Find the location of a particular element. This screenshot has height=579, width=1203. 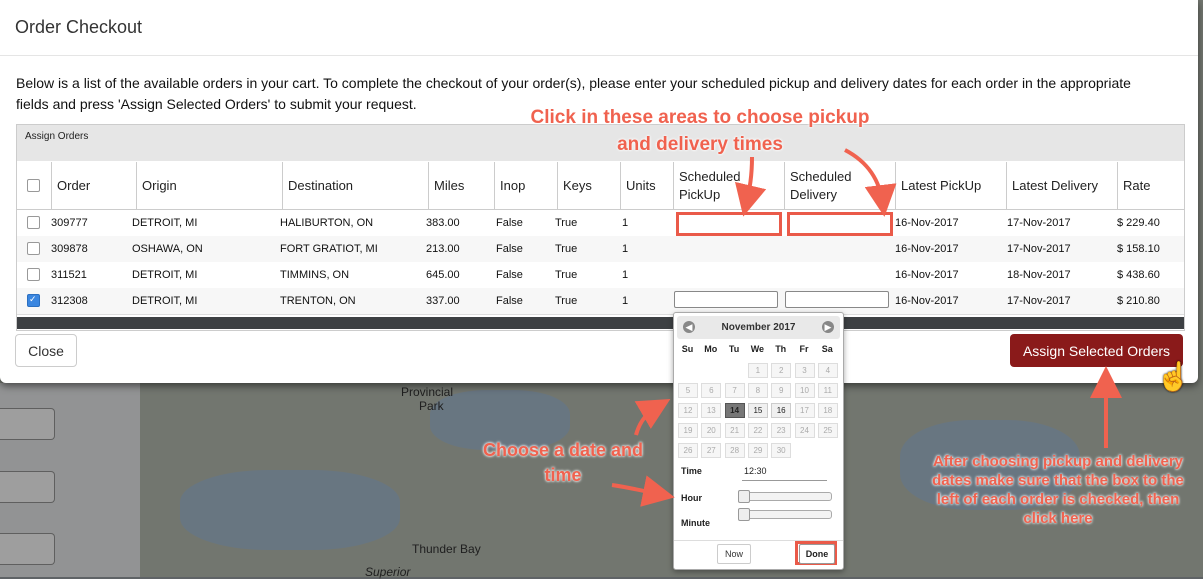

cell-miles: 645.00 is located at coordinates (443, 275).